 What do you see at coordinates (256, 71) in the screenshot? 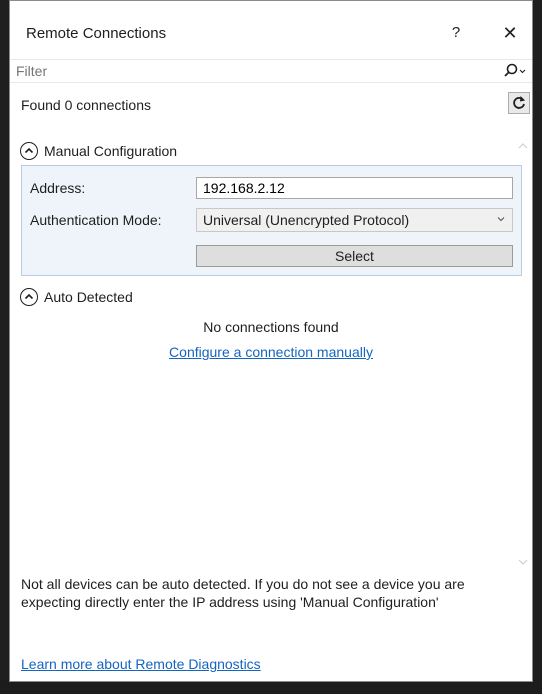
I see `filter-input` at bounding box center [256, 71].